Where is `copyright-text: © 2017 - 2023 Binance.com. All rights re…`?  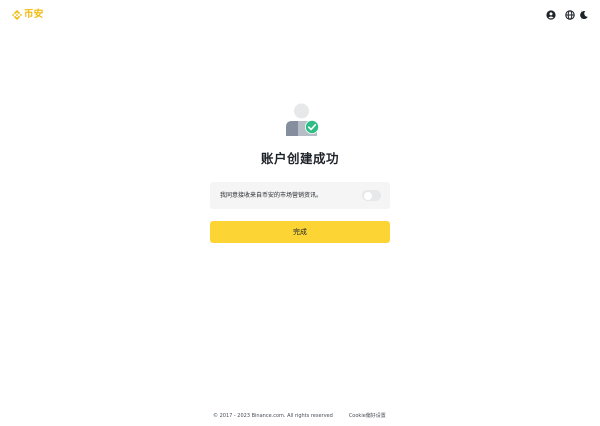 copyright-text: © 2017 - 2023 Binance.com. All rights re… is located at coordinates (273, 416).